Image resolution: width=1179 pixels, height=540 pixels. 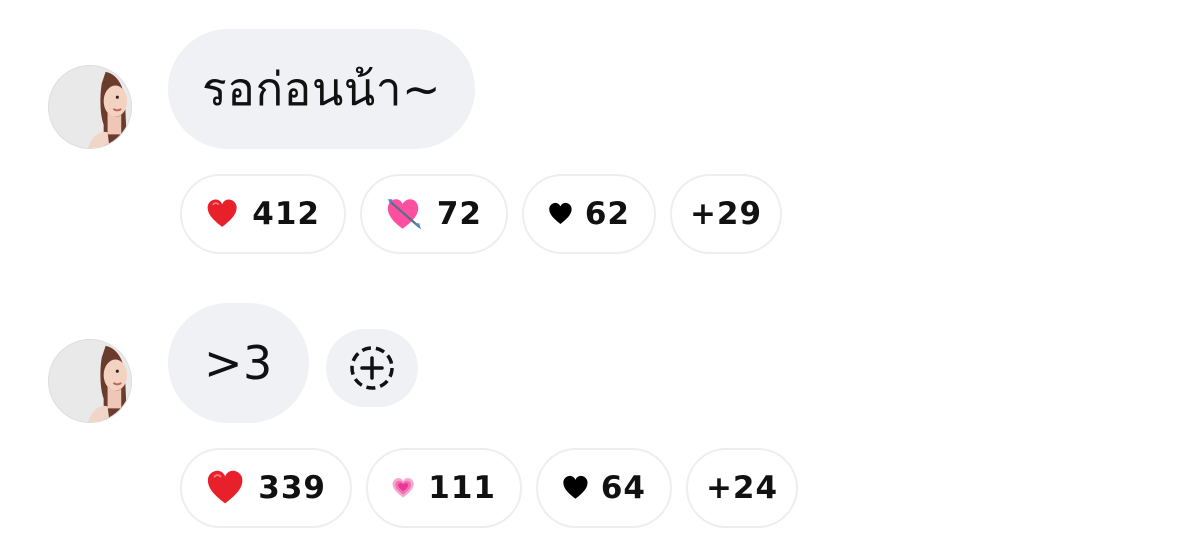 I want to click on reaction-more-count: +24, so click(x=742, y=488).